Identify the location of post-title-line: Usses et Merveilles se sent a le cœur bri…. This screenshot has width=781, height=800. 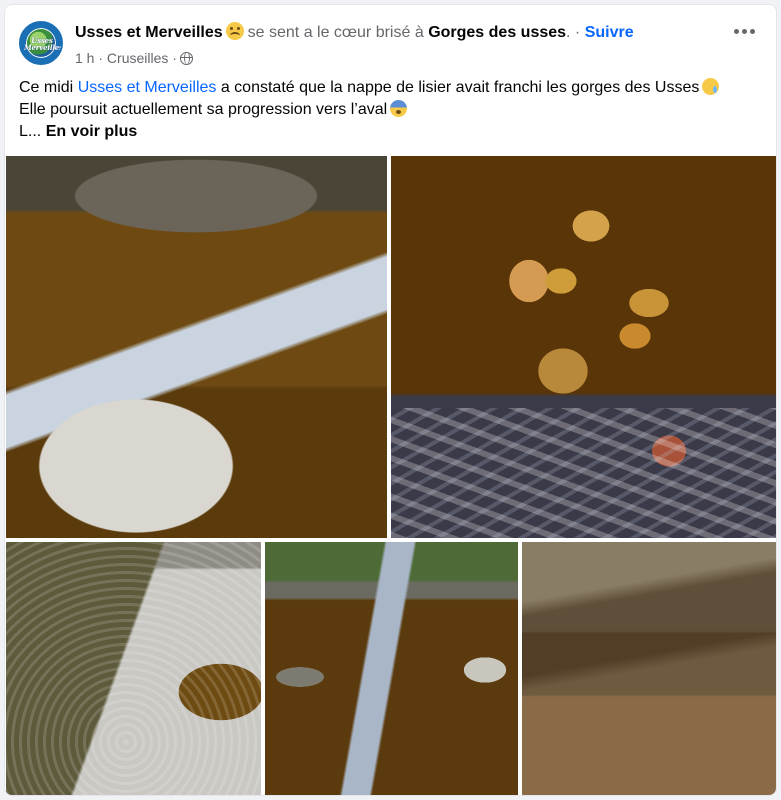
(354, 32).